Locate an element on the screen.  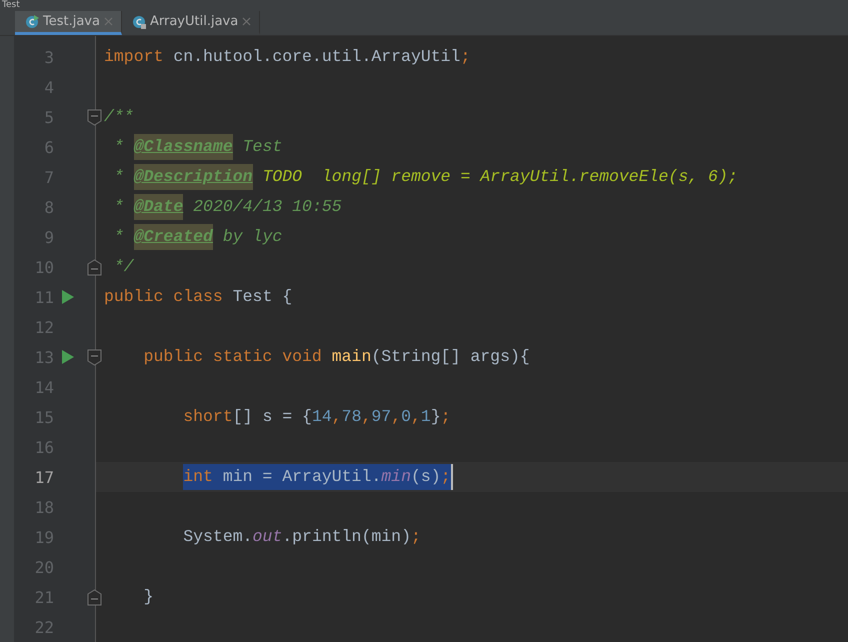
code-token: out is located at coordinates (267, 537).